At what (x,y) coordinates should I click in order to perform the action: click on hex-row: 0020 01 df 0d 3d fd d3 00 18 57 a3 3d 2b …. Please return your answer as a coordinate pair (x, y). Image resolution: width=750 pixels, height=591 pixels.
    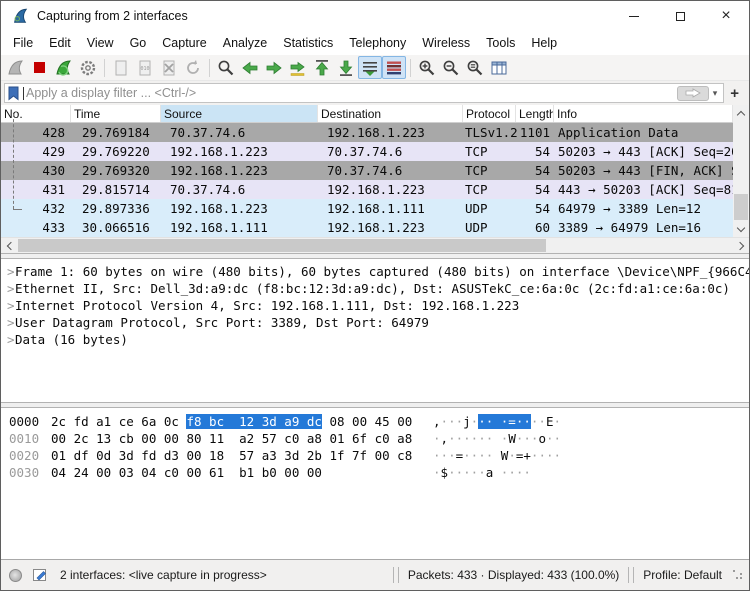
    Looking at the image, I should click on (375, 455).